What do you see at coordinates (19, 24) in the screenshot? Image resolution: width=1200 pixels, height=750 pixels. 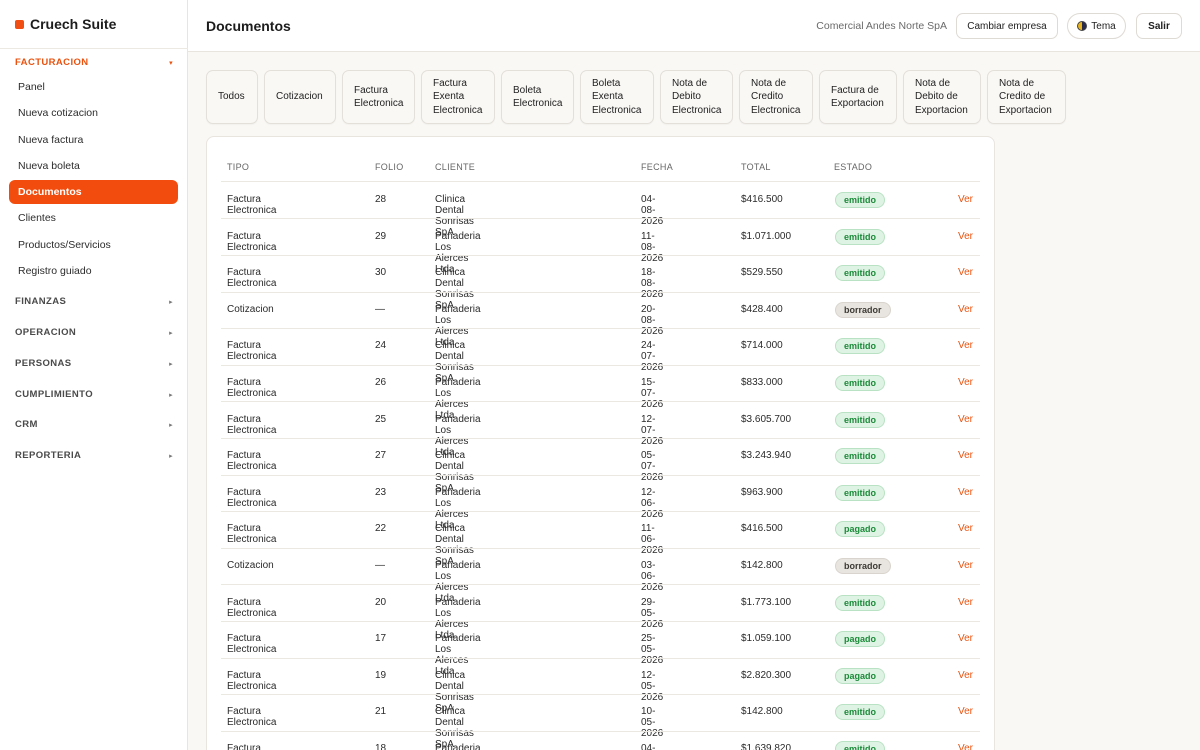 I see `brand-logo-icon` at bounding box center [19, 24].